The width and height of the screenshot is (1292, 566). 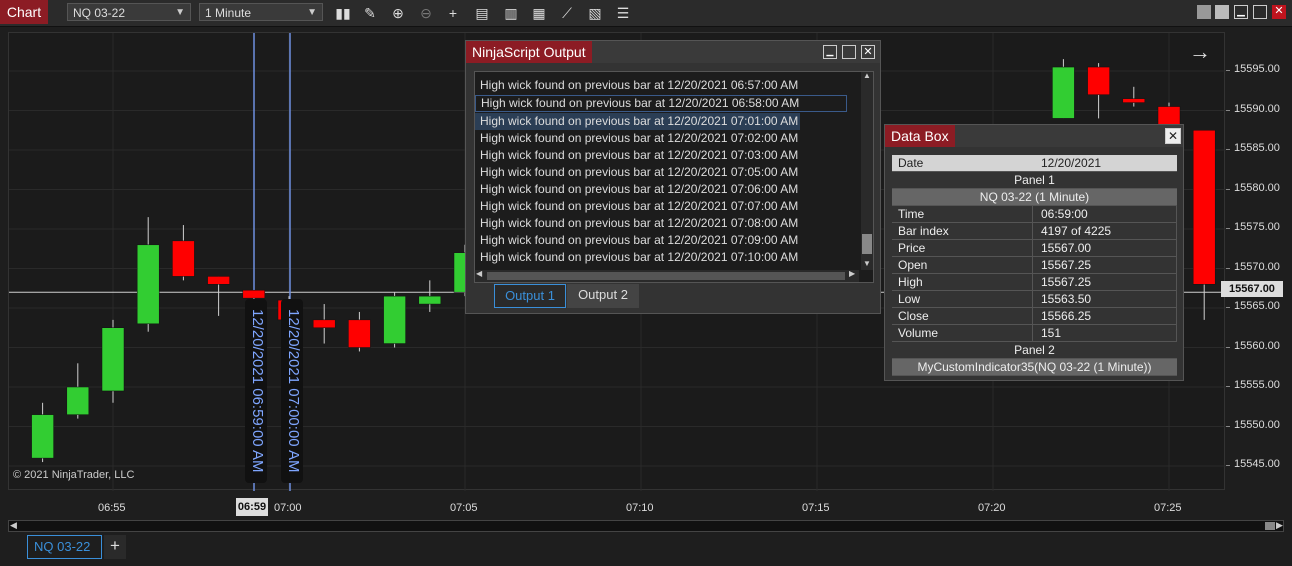 I want to click on data-box-value: 15566.25, so click(x=1066, y=316).